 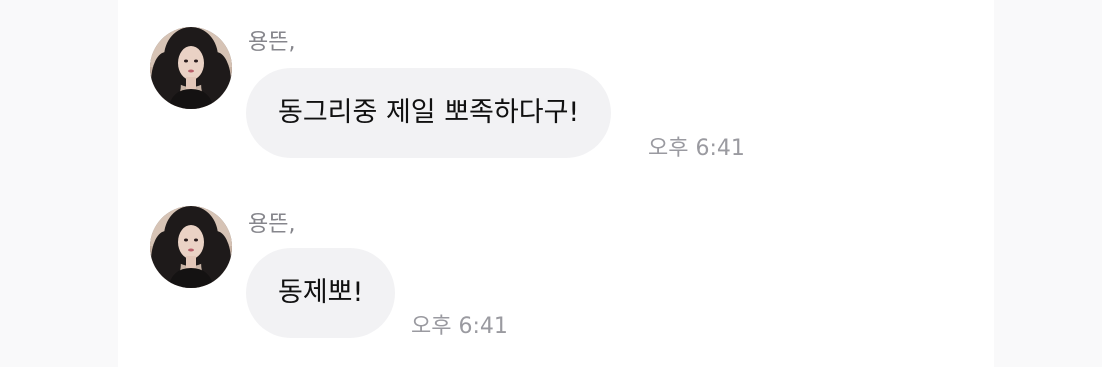 I want to click on message-bubble: 동제뽀!, so click(x=321, y=293).